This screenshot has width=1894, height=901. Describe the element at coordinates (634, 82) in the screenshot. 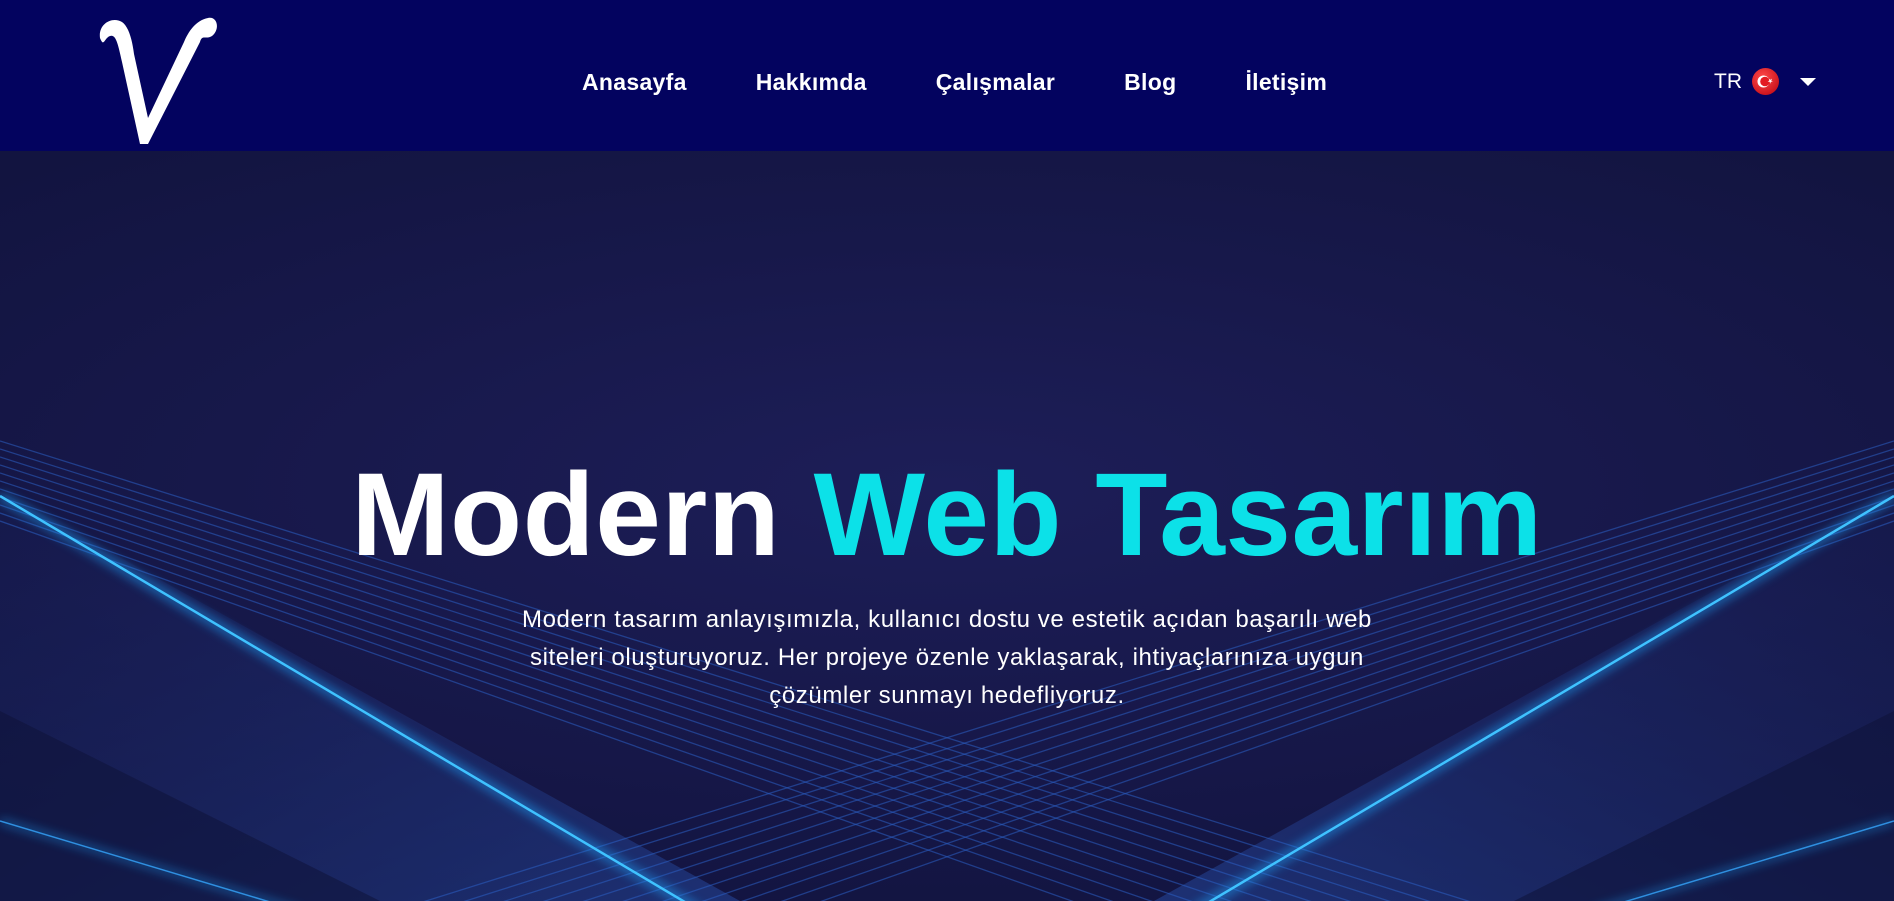

I see `nav-link-anasayfa: Anasayfa` at that location.